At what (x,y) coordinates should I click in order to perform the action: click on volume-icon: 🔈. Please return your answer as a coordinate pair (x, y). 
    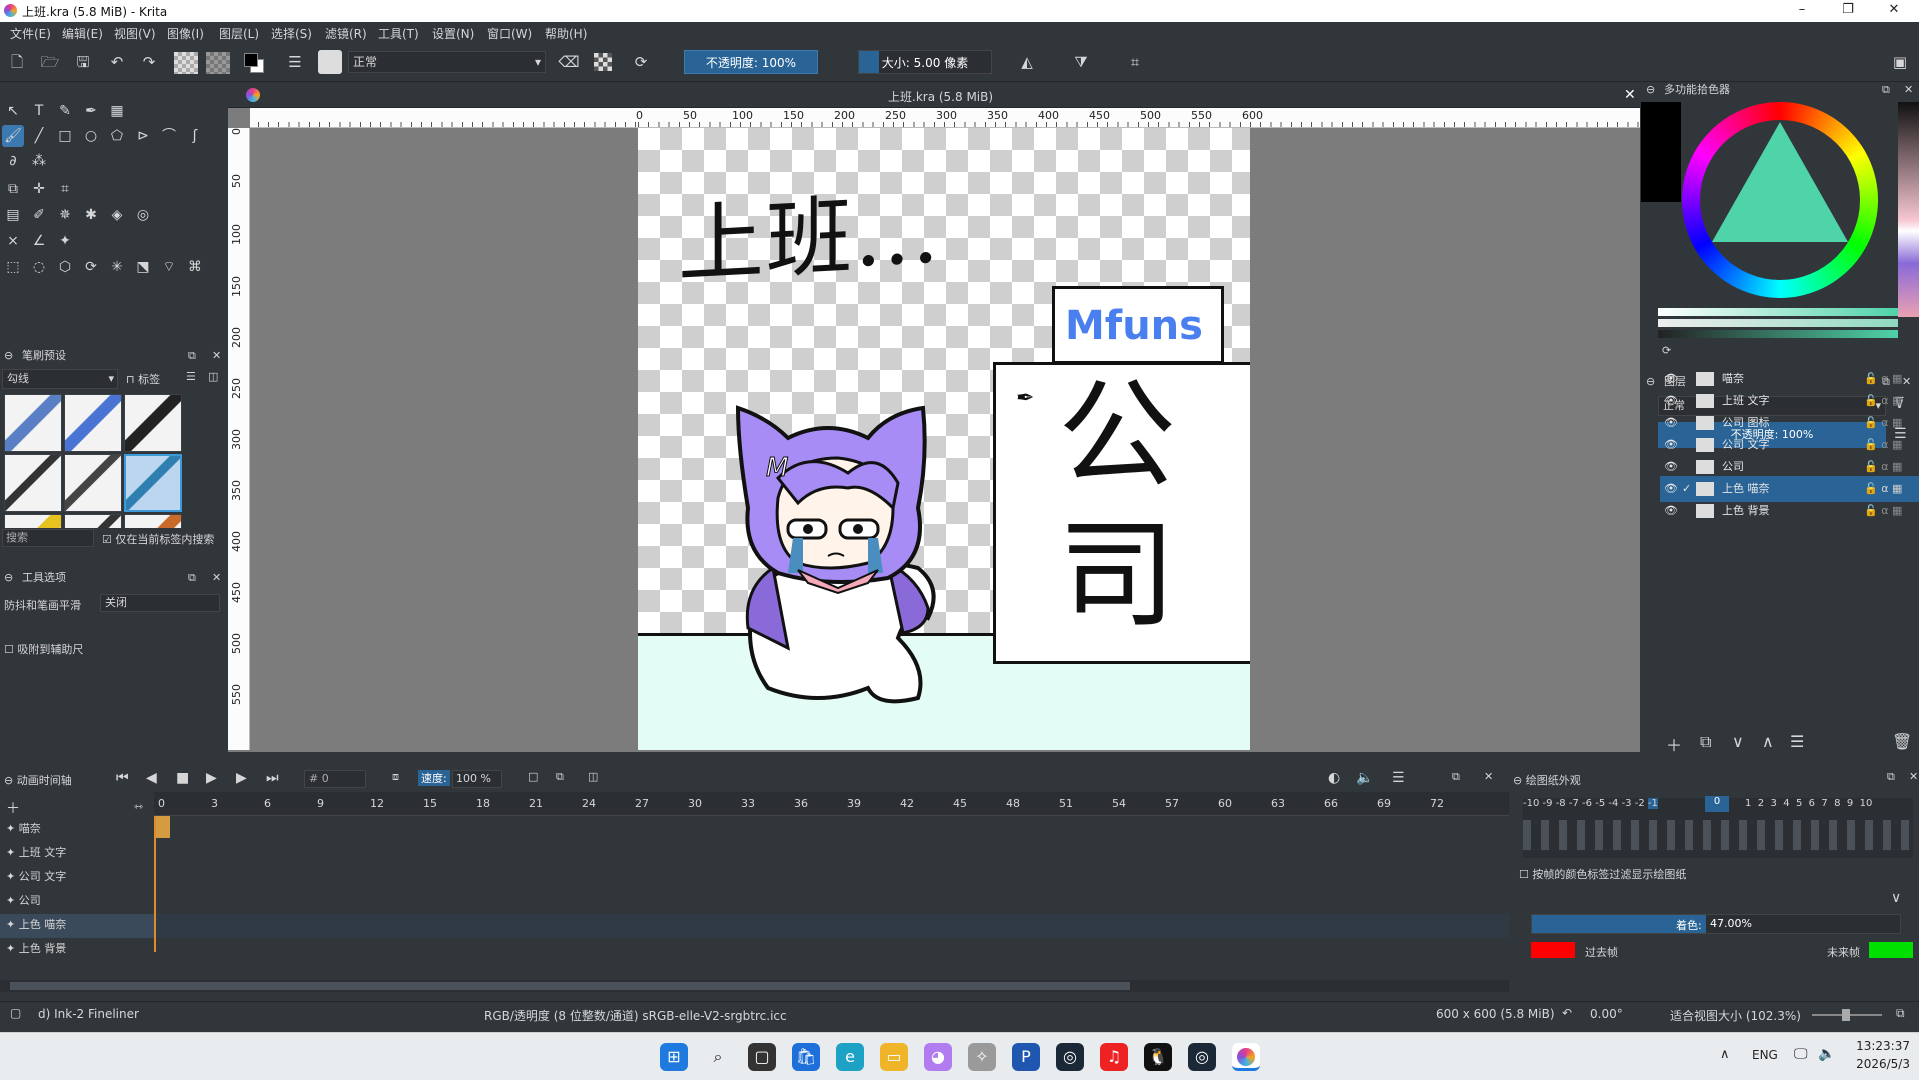
    Looking at the image, I should click on (1826, 1054).